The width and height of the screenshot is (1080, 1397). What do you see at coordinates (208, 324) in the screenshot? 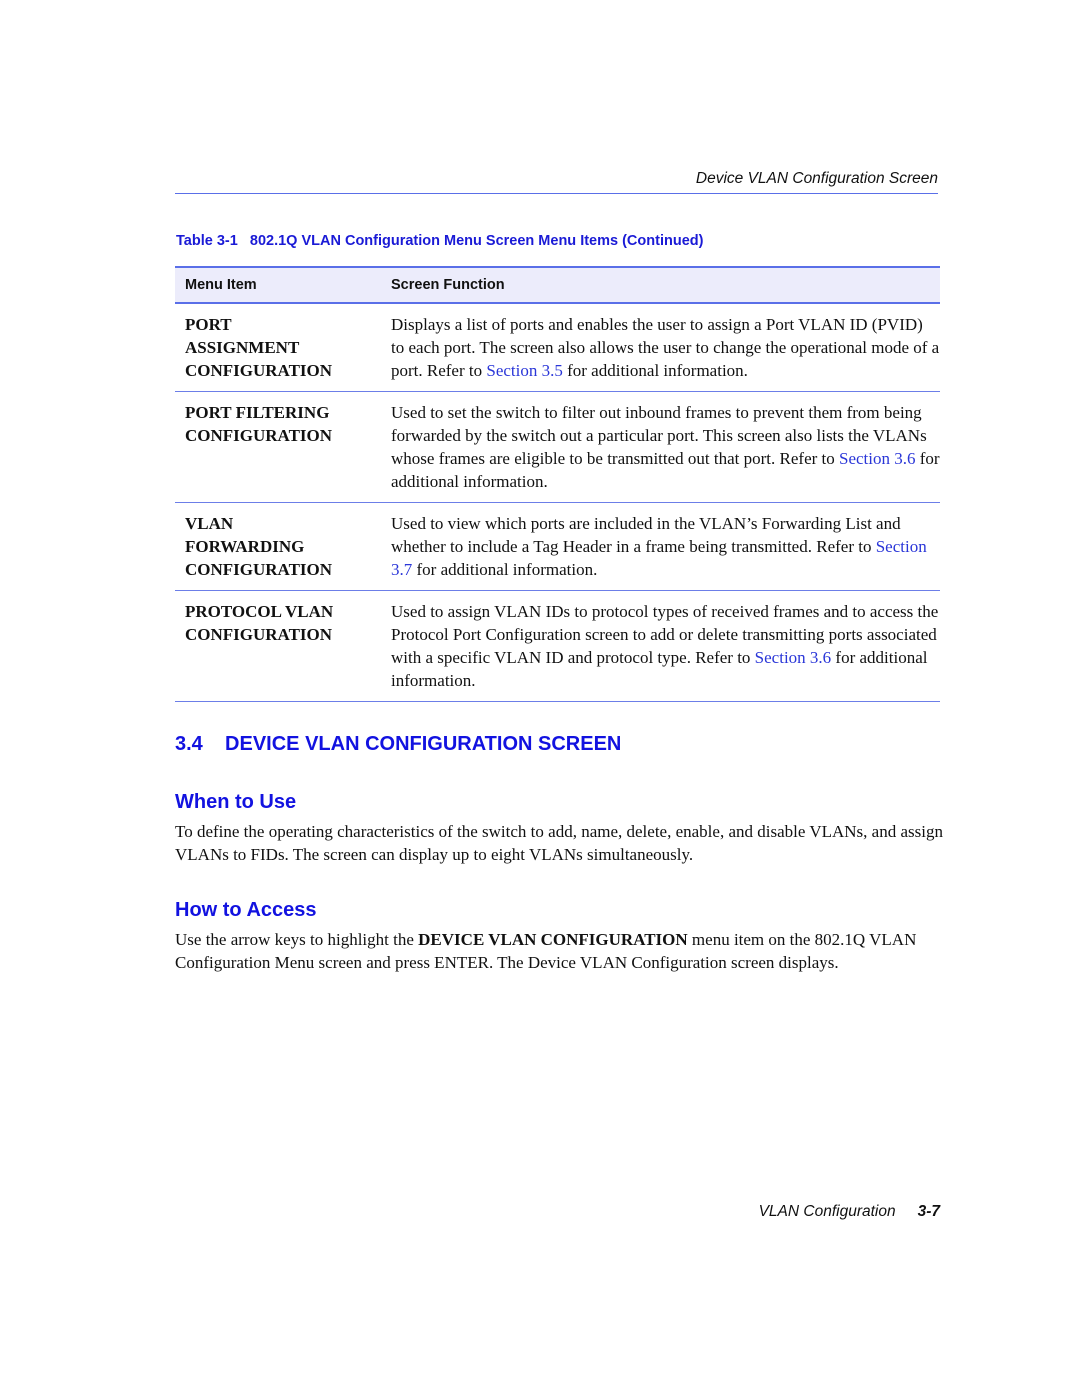
I see `menu-item-line: PORT` at bounding box center [208, 324].